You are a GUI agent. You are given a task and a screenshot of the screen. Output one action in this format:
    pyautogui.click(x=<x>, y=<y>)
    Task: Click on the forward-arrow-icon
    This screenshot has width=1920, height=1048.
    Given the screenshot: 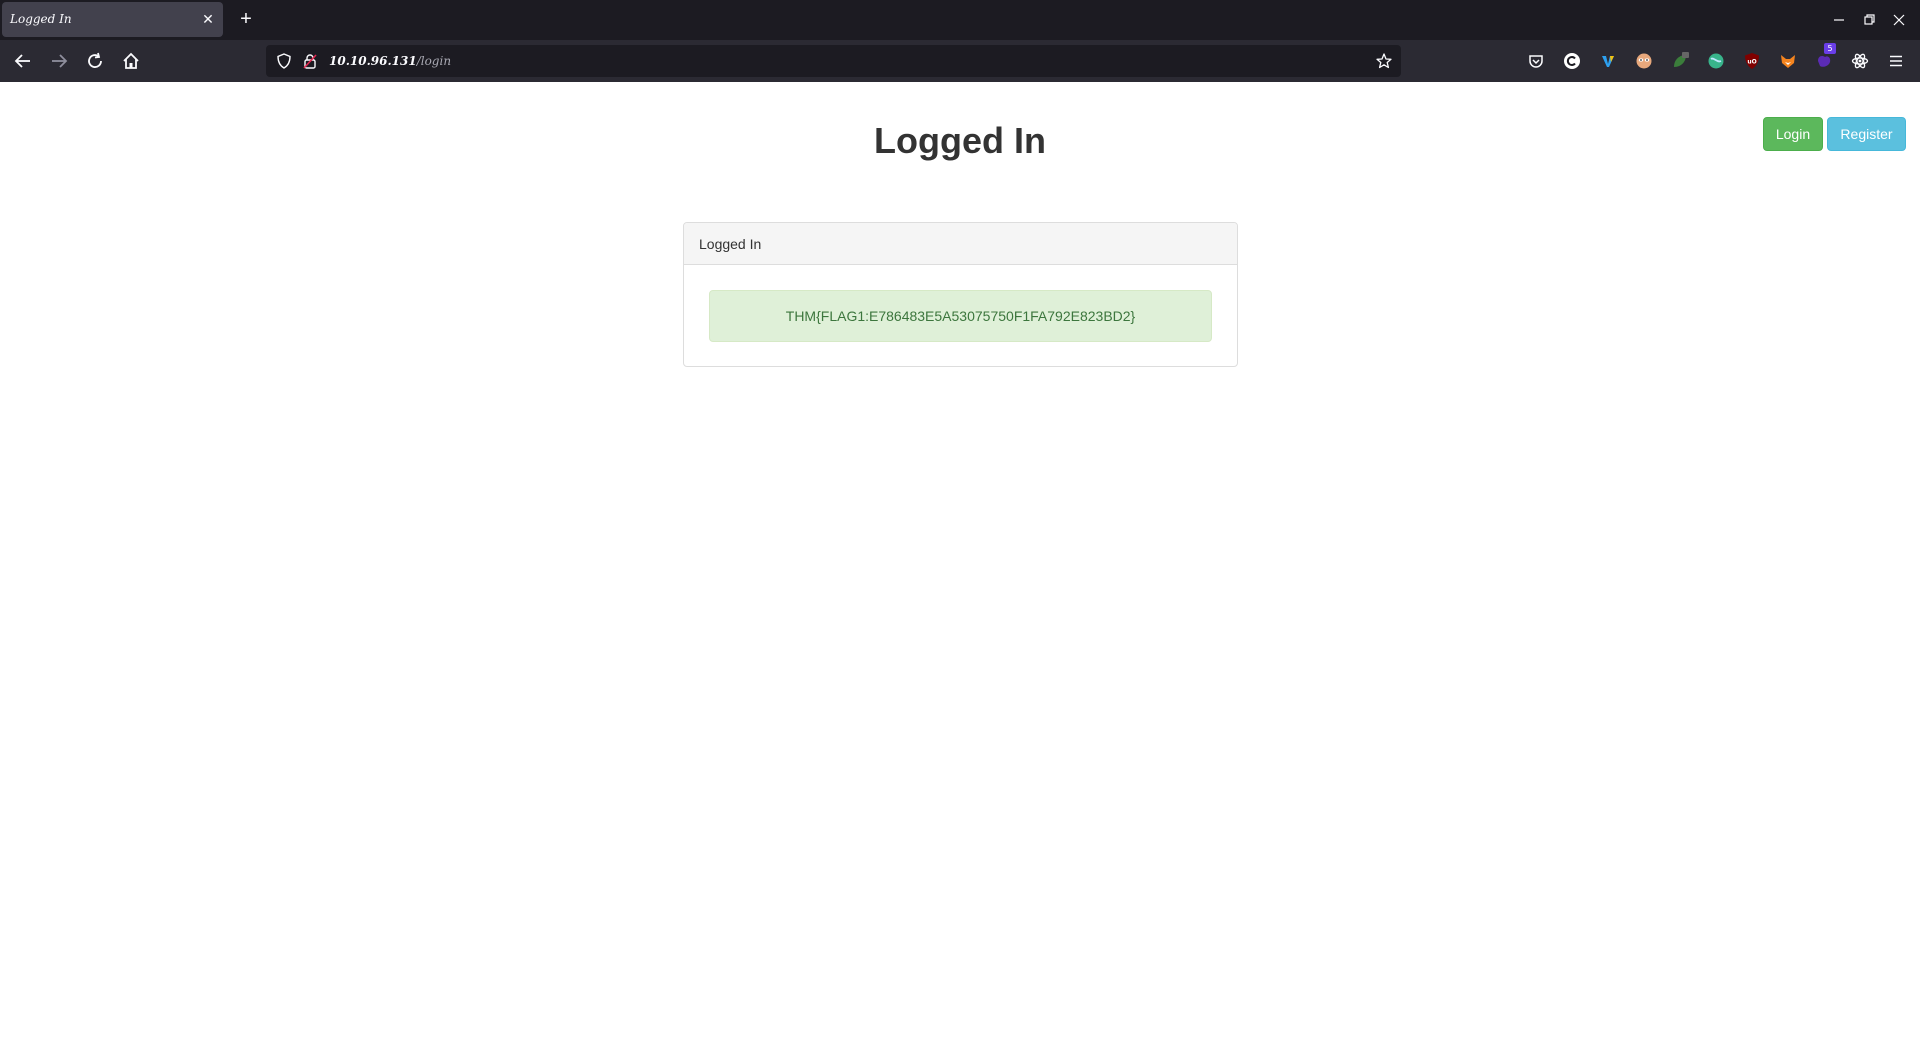 What is the action you would take?
    pyautogui.click(x=59, y=61)
    